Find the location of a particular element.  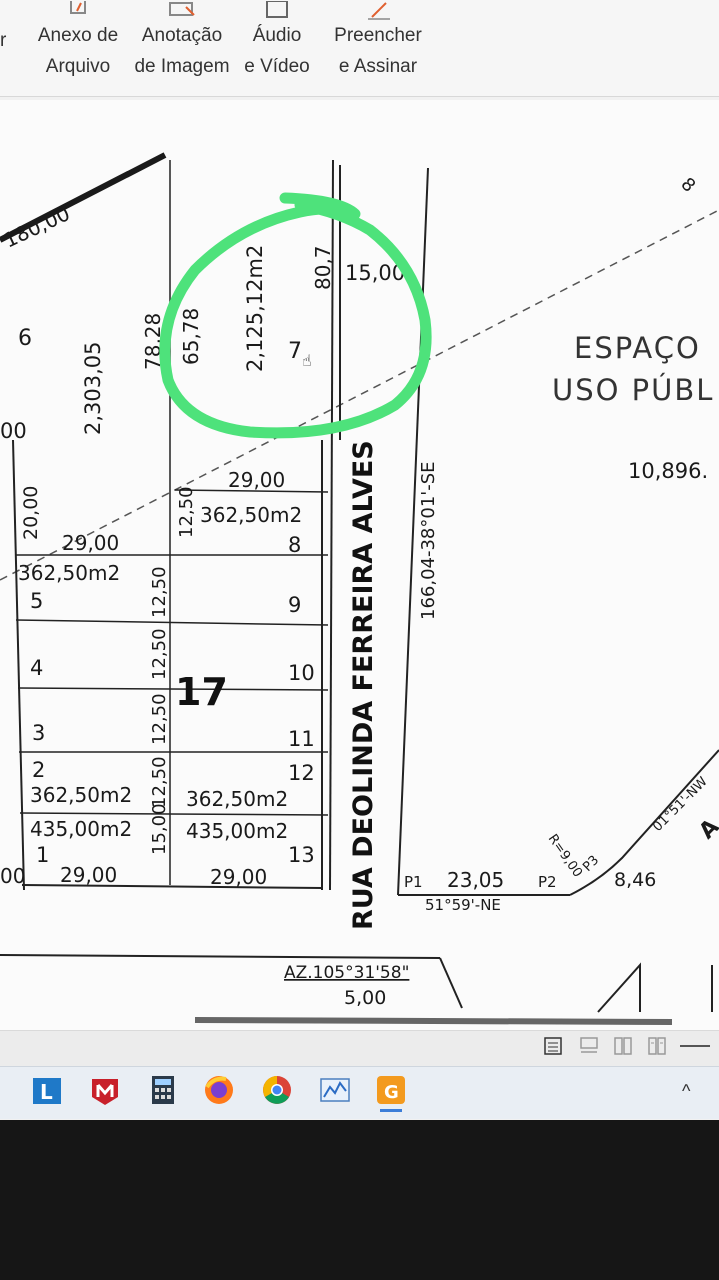

lot-number-1: 1 is located at coordinates (42, 855).